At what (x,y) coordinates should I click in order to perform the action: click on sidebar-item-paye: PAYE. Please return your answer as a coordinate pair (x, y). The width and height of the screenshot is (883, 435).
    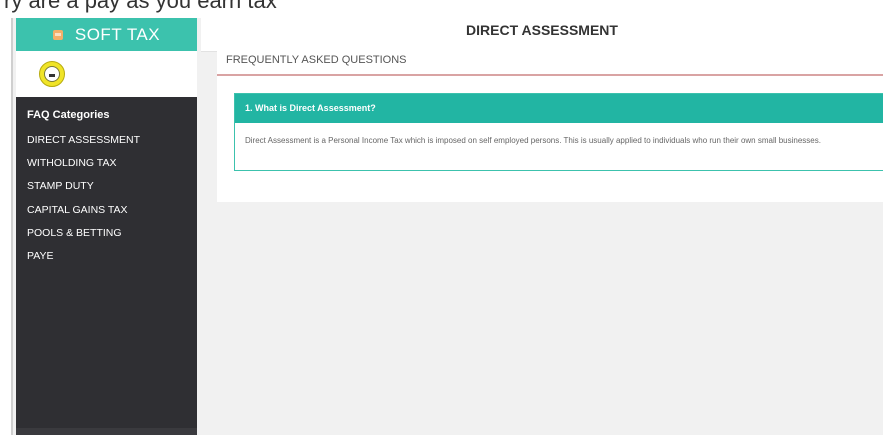
    Looking at the image, I should click on (83, 261).